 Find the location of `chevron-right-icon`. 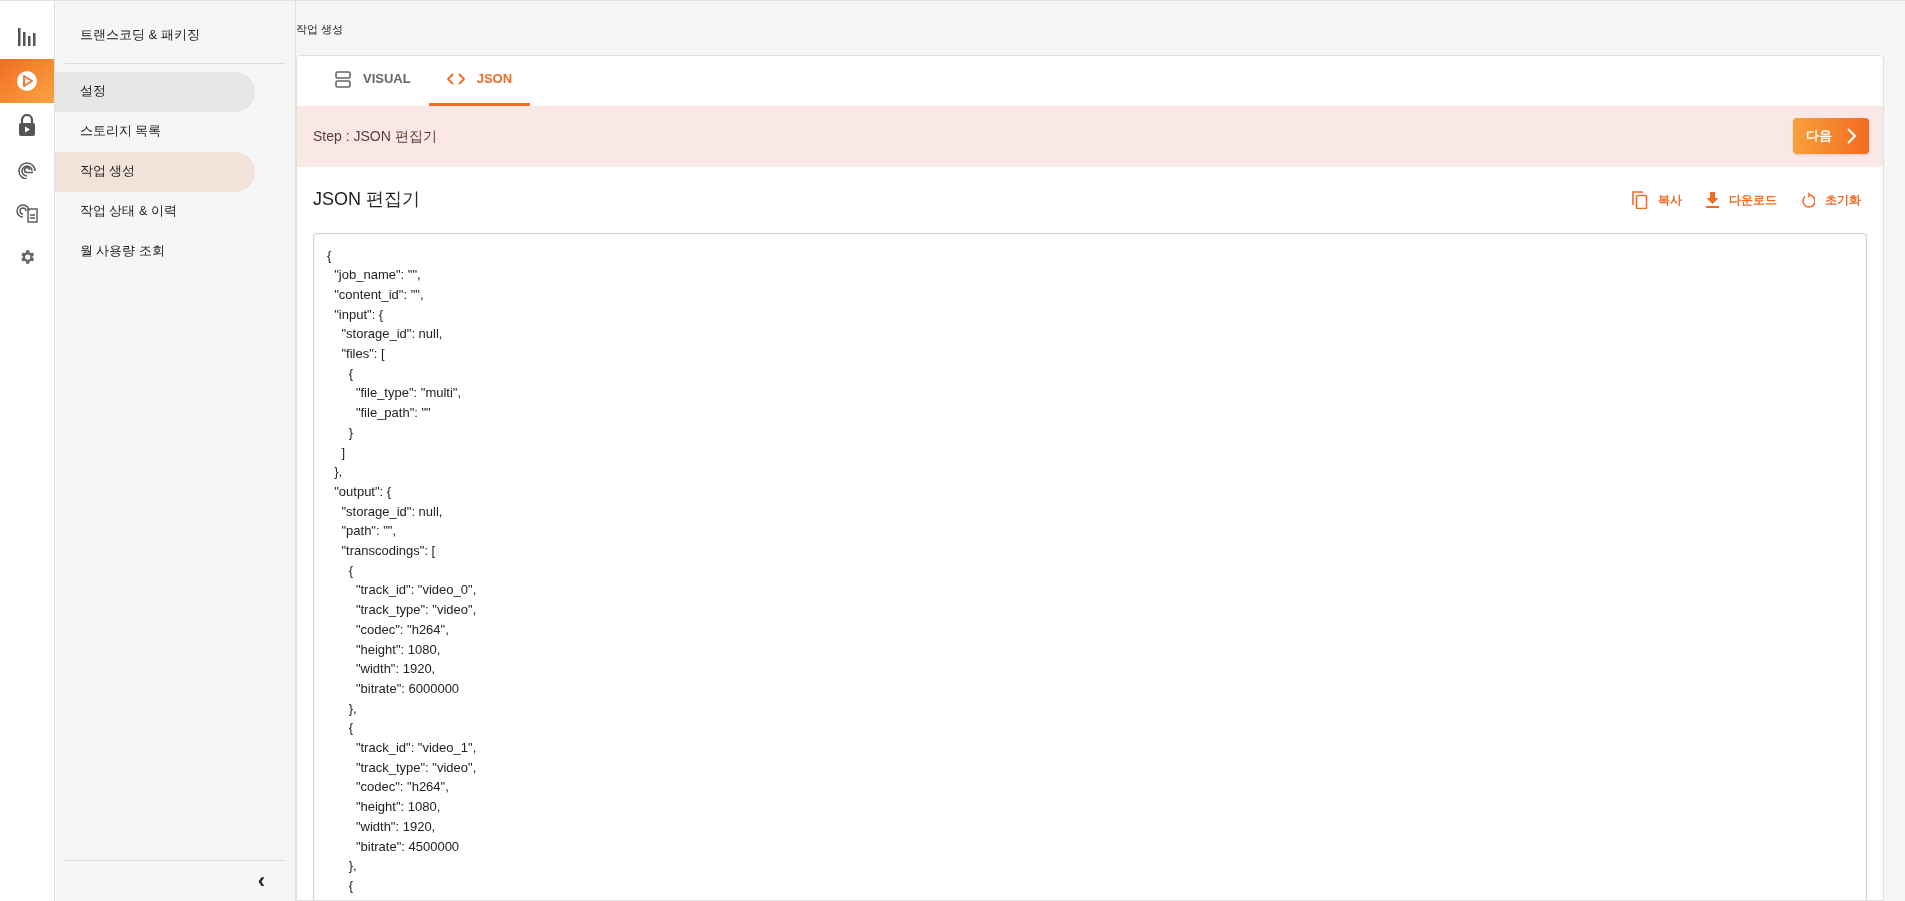

chevron-right-icon is located at coordinates (1851, 136).